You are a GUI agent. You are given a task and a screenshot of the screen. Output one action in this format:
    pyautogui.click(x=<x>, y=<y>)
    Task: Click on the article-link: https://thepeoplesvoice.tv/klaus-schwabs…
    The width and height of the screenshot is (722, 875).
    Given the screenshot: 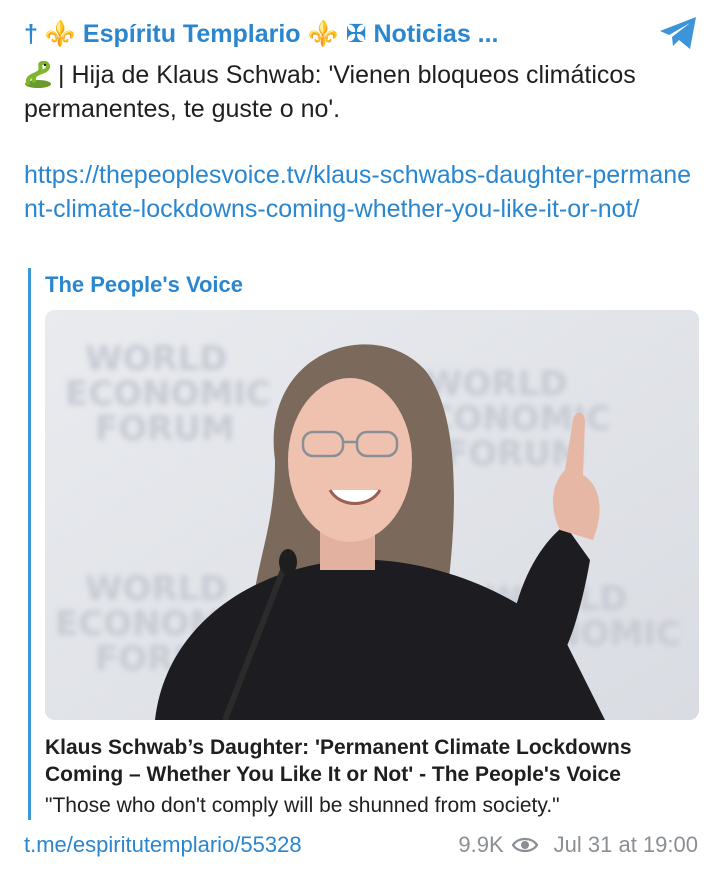 What is the action you would take?
    pyautogui.click(x=364, y=192)
    